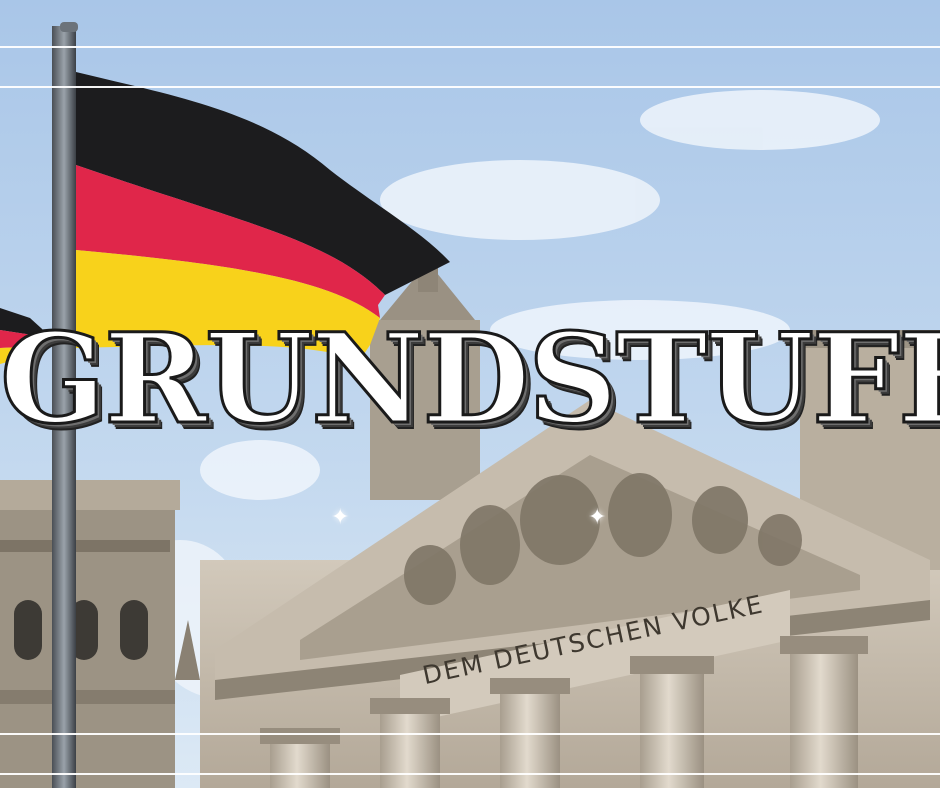 The height and width of the screenshot is (788, 940). I want to click on decor-line-top, so click(470, 47).